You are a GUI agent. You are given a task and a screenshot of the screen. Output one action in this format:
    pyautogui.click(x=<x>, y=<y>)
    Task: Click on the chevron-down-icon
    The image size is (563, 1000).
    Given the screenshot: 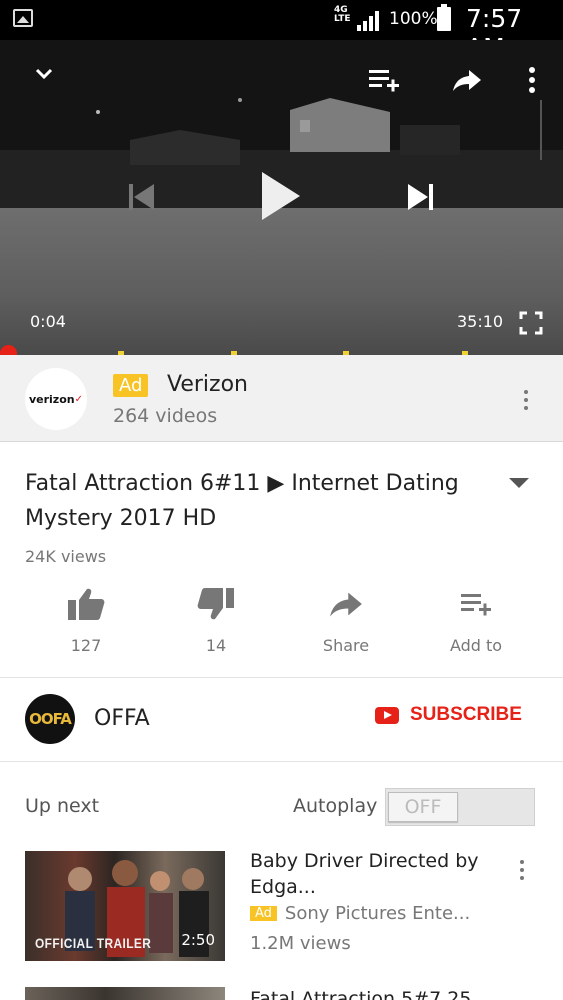 What is the action you would take?
    pyautogui.click(x=44, y=74)
    